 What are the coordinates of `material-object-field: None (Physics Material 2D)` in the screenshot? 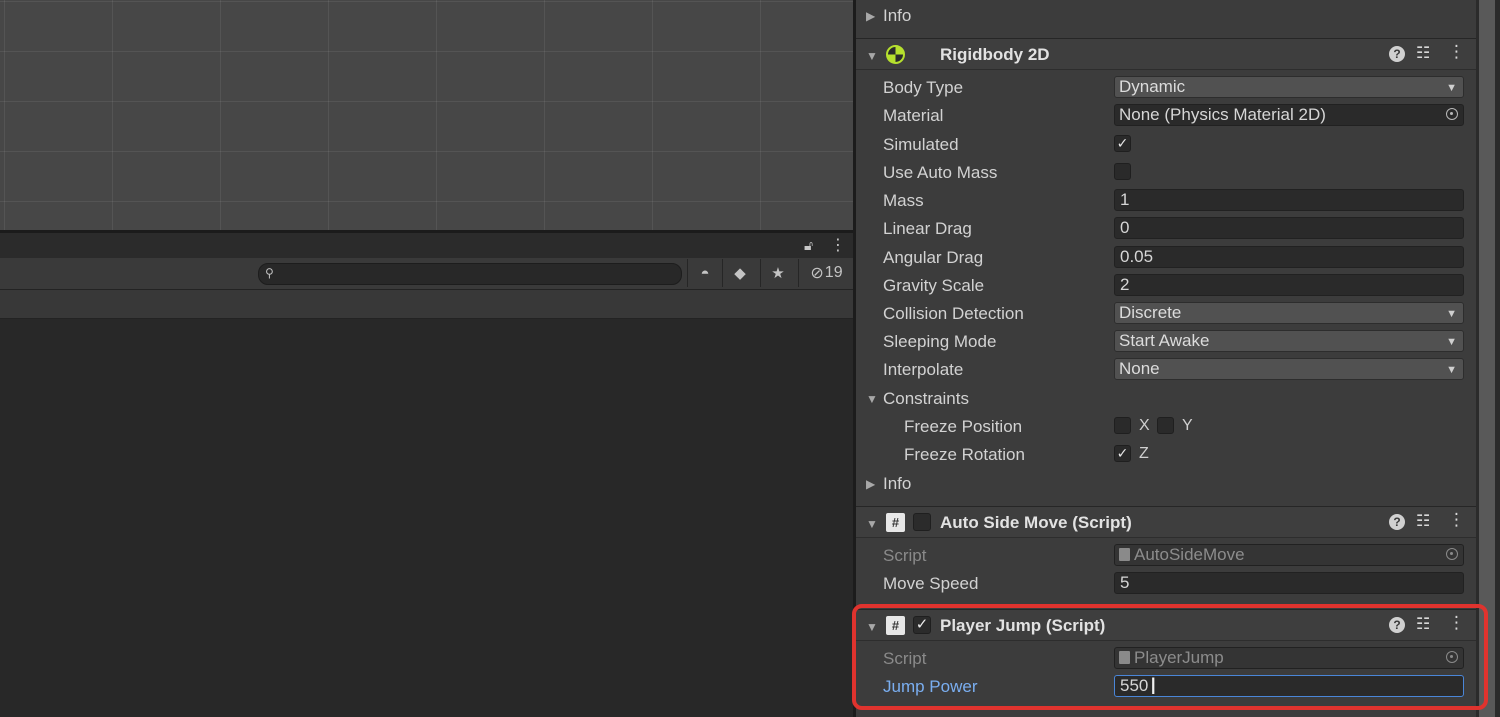 It's located at (1289, 115).